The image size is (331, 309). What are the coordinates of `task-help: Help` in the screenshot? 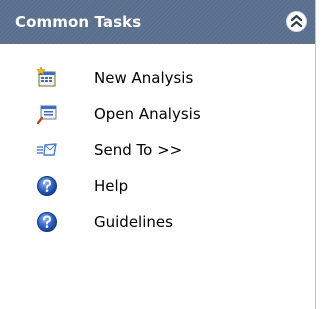 It's located at (150, 186).